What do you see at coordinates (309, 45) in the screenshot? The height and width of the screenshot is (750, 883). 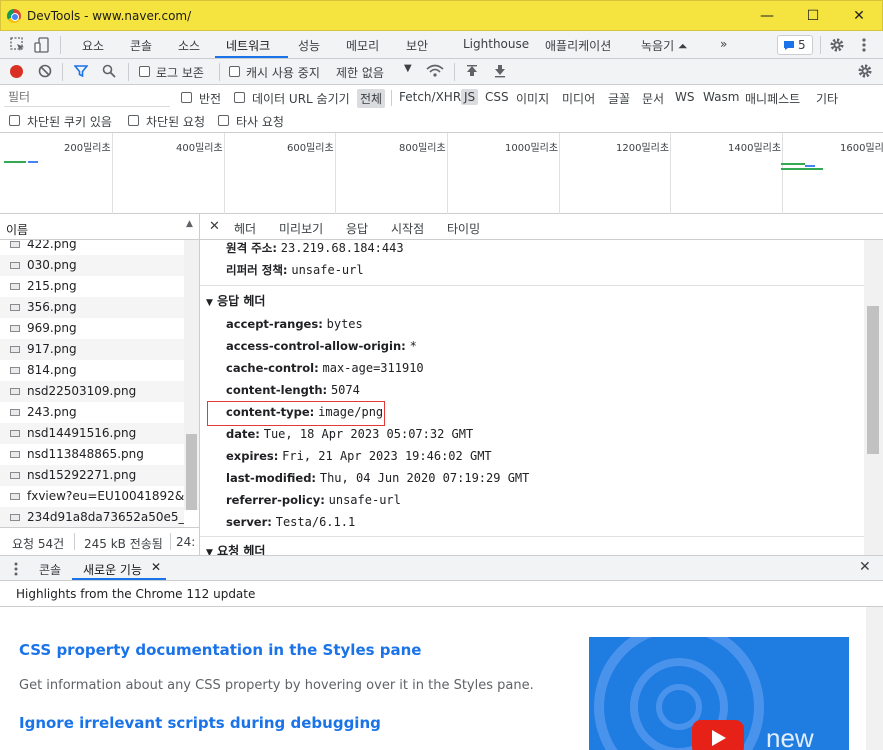 I see `tab-performance: 성능` at bounding box center [309, 45].